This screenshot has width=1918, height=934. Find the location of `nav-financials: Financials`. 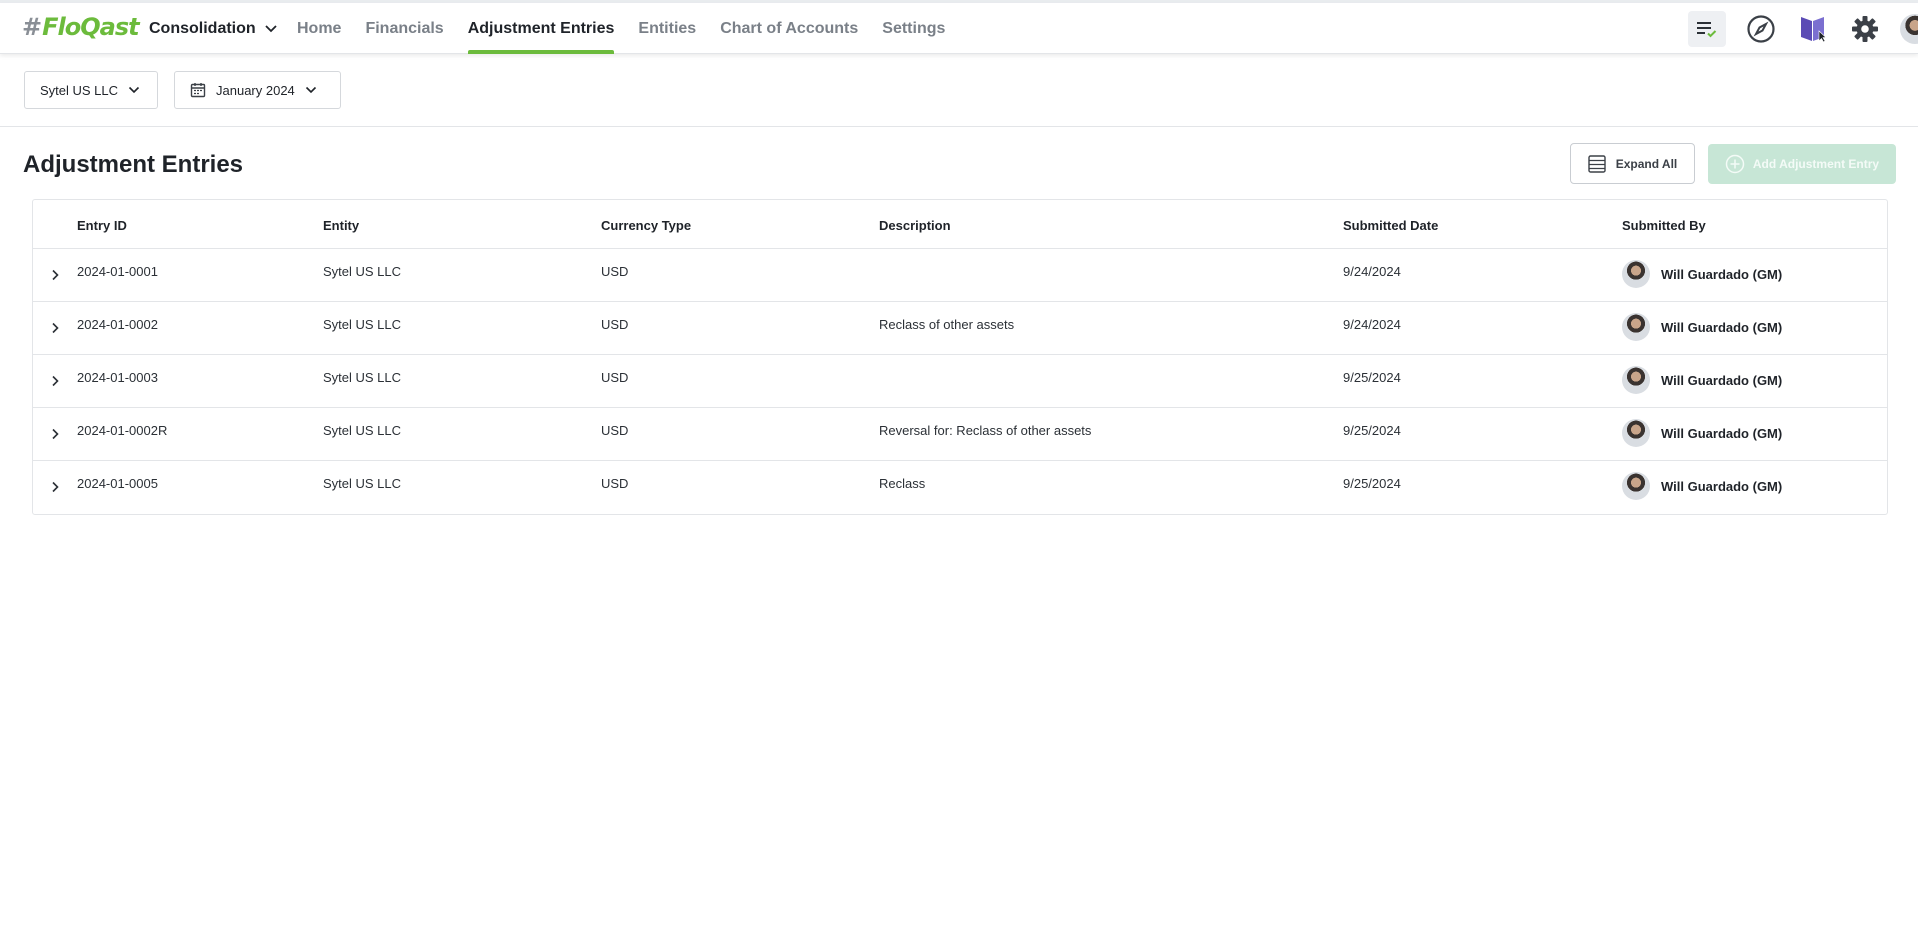

nav-financials: Financials is located at coordinates (404, 28).